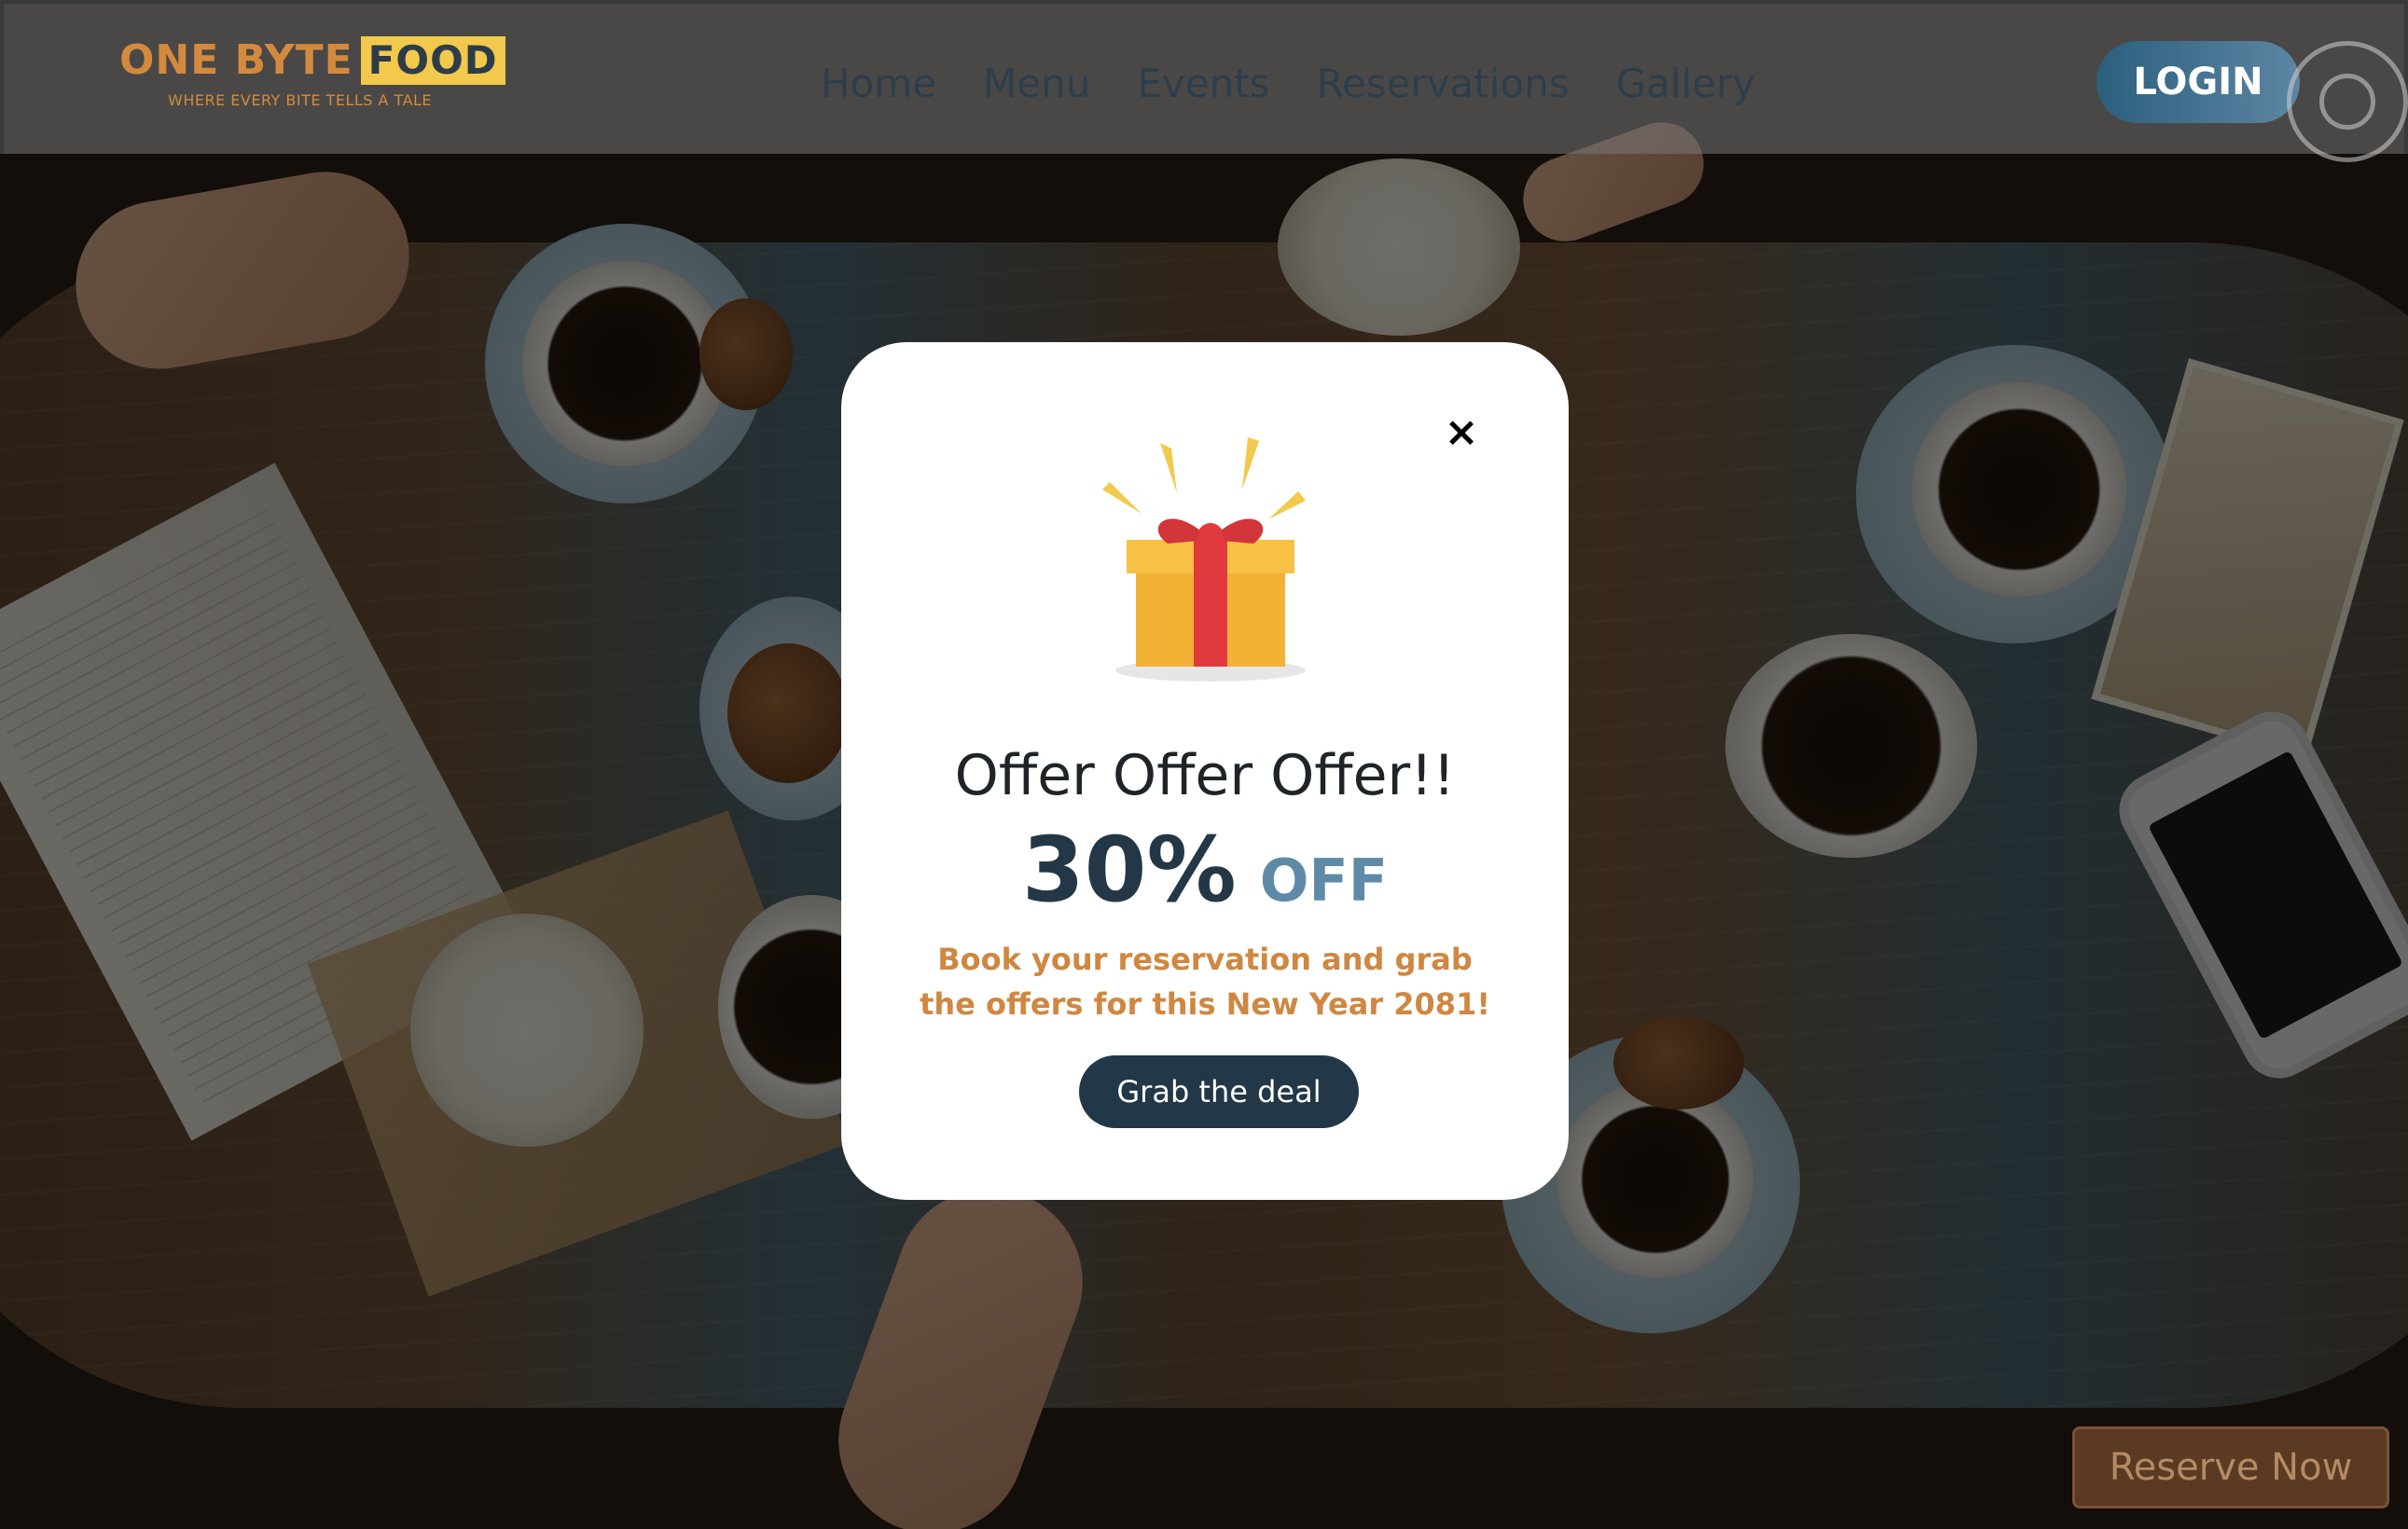  Describe the element at coordinates (1324, 881) in the screenshot. I see `discount-suffix: OFF` at that location.